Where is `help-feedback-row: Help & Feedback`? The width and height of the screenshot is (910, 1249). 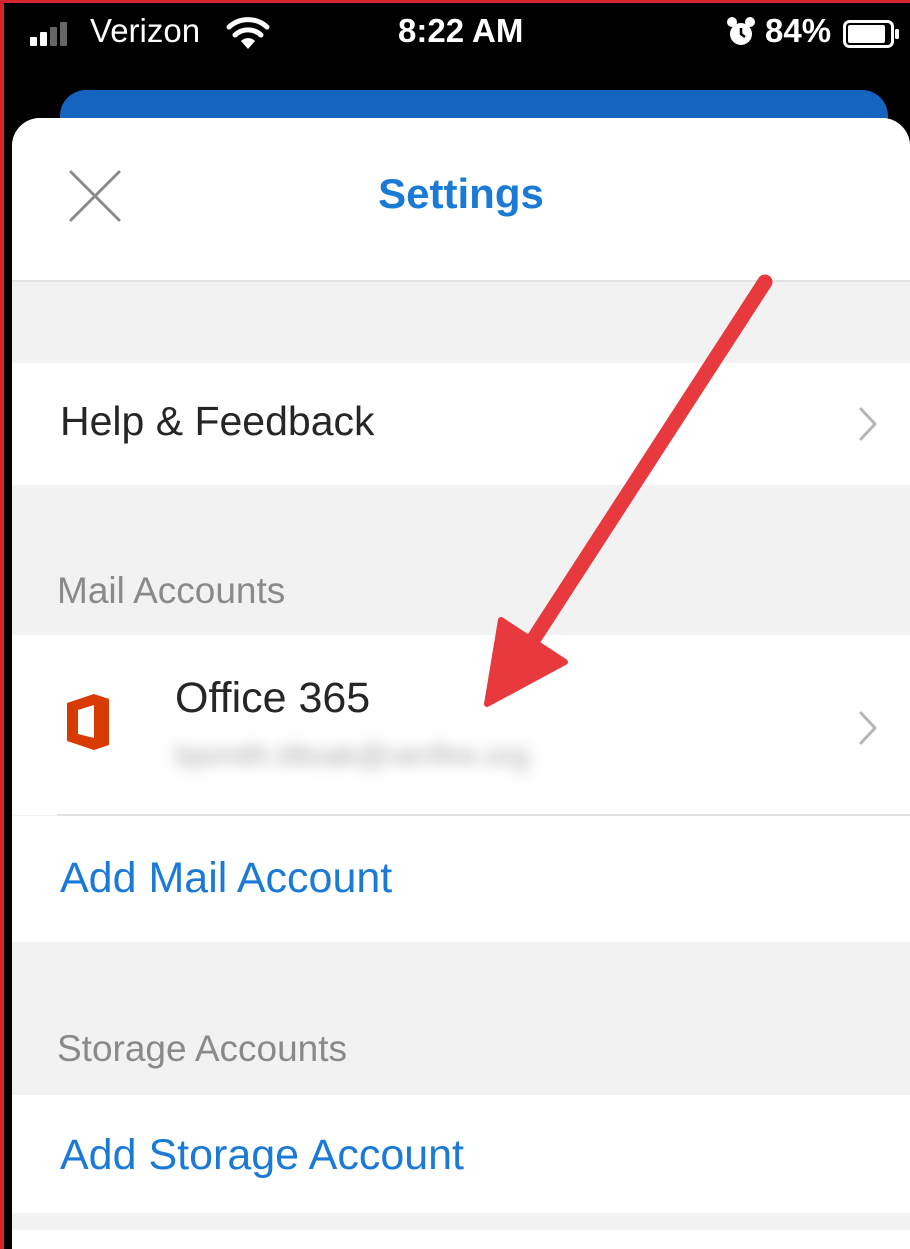
help-feedback-row: Help & Feedback is located at coordinates (461, 424).